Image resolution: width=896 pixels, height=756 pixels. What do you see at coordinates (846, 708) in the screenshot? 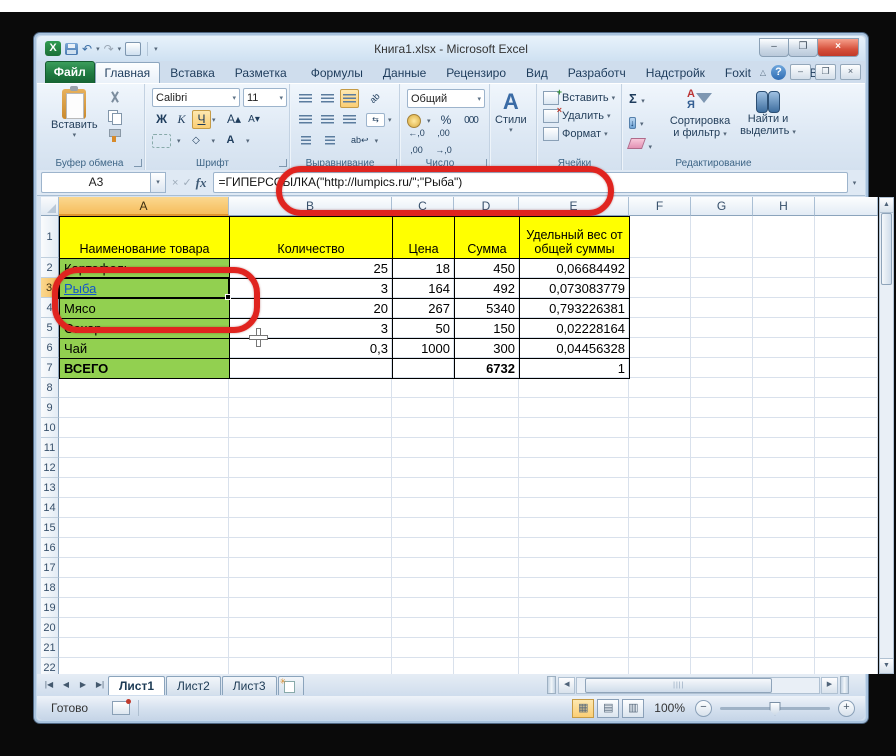
I see `zoom-in-icon: +` at bounding box center [846, 708].